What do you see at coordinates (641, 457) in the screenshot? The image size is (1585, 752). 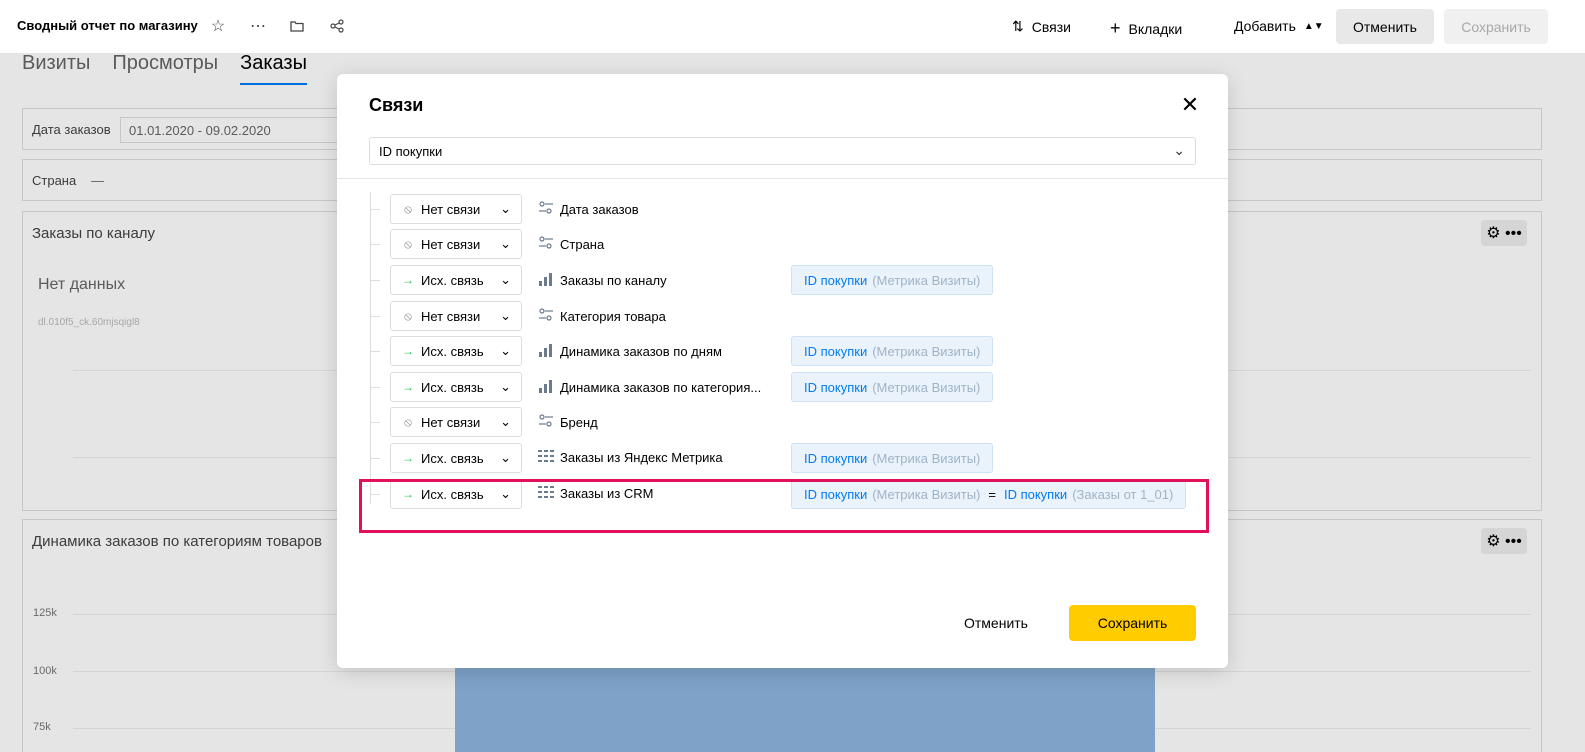 I see `widget-name-label: Заказы из Яндекс Метрика` at bounding box center [641, 457].